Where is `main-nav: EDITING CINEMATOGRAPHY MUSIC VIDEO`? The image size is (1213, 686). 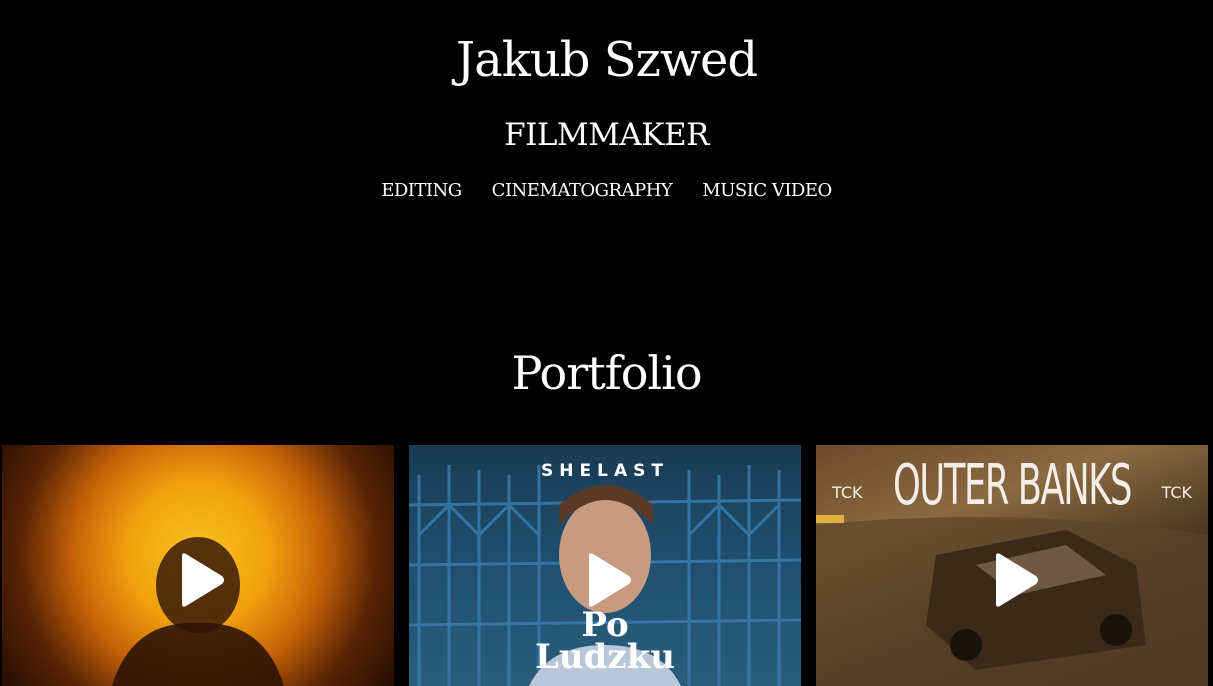
main-nav: EDITING CINEMATOGRAPHY MUSIC VIDEO is located at coordinates (606, 190).